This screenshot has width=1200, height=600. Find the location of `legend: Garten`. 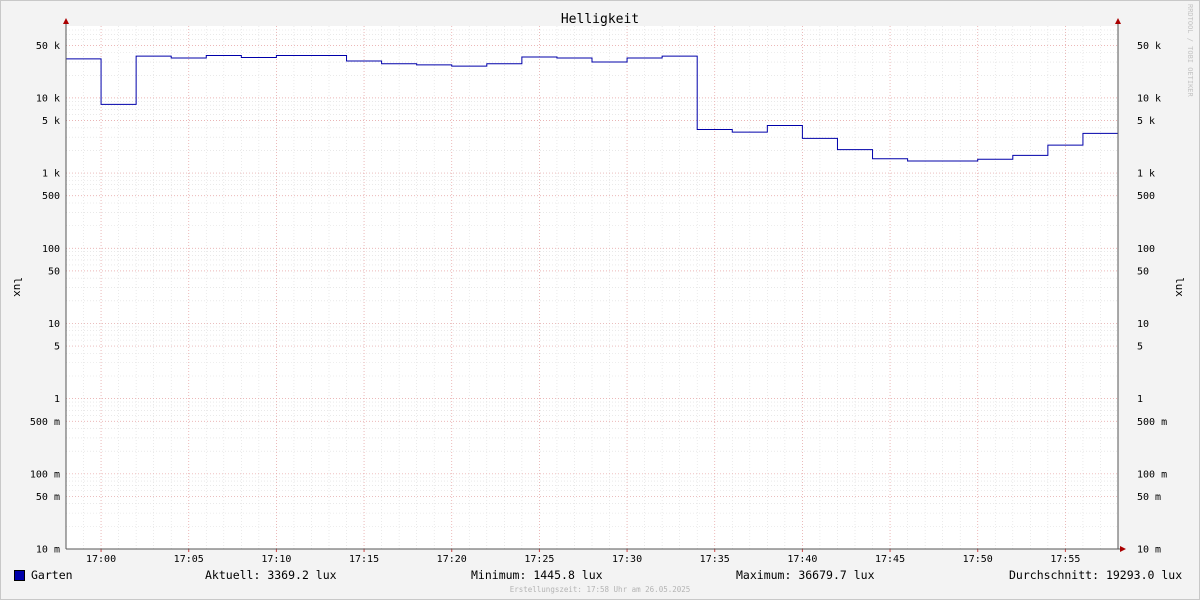

legend: Garten is located at coordinates (43, 575).